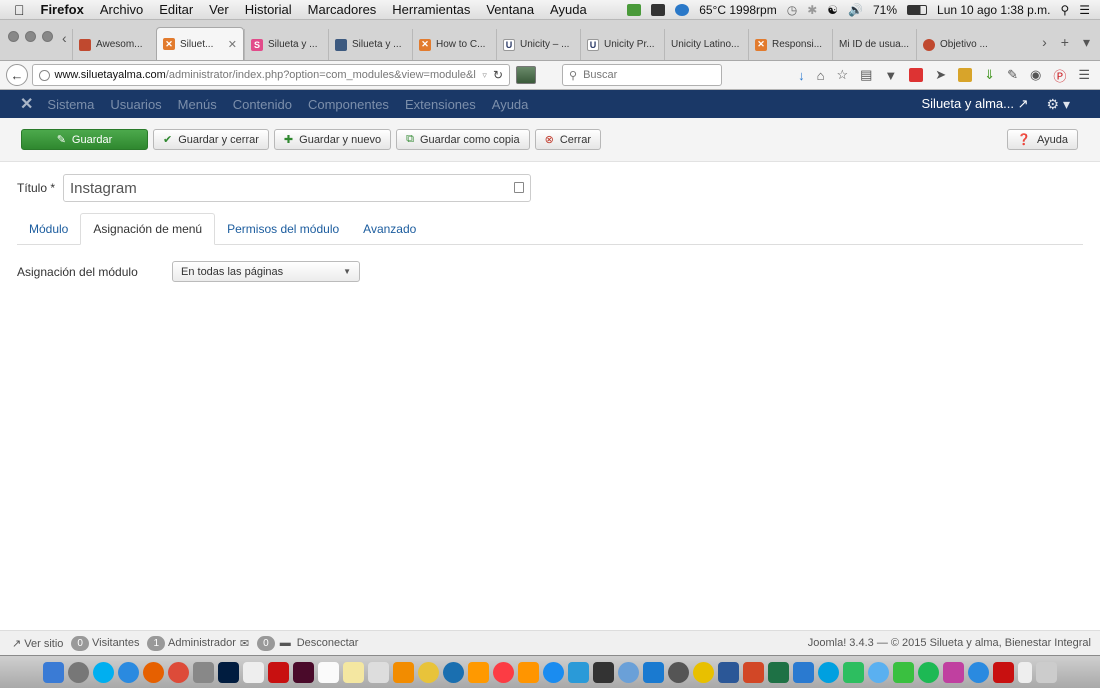 The width and height of the screenshot is (1100, 688). I want to click on chrome-icon, so click(178, 672).